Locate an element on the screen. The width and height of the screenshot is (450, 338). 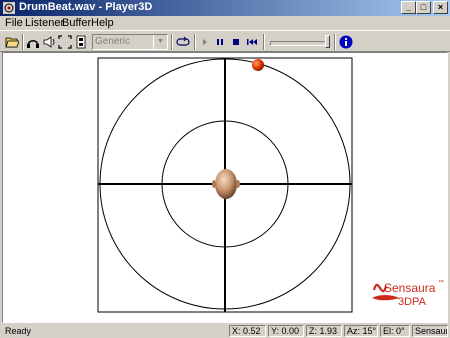
play-button is located at coordinates (205, 42).